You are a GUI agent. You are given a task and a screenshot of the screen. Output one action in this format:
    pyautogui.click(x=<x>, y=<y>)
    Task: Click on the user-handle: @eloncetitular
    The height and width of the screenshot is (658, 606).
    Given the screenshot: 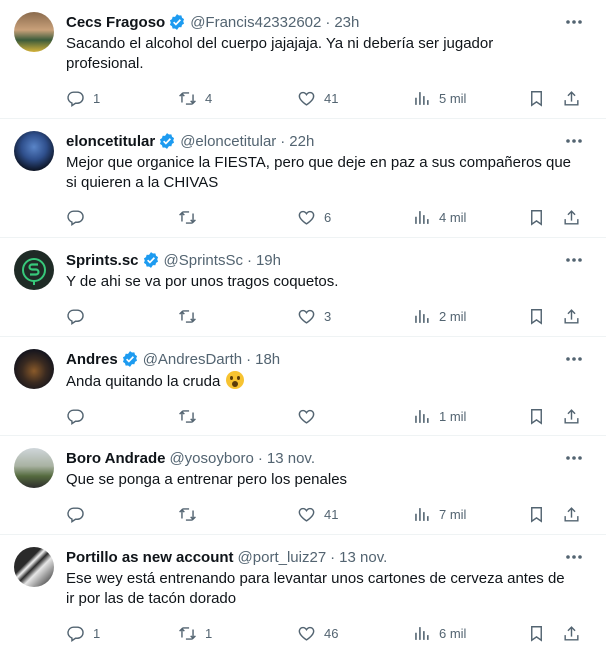 What is the action you would take?
    pyautogui.click(x=228, y=141)
    